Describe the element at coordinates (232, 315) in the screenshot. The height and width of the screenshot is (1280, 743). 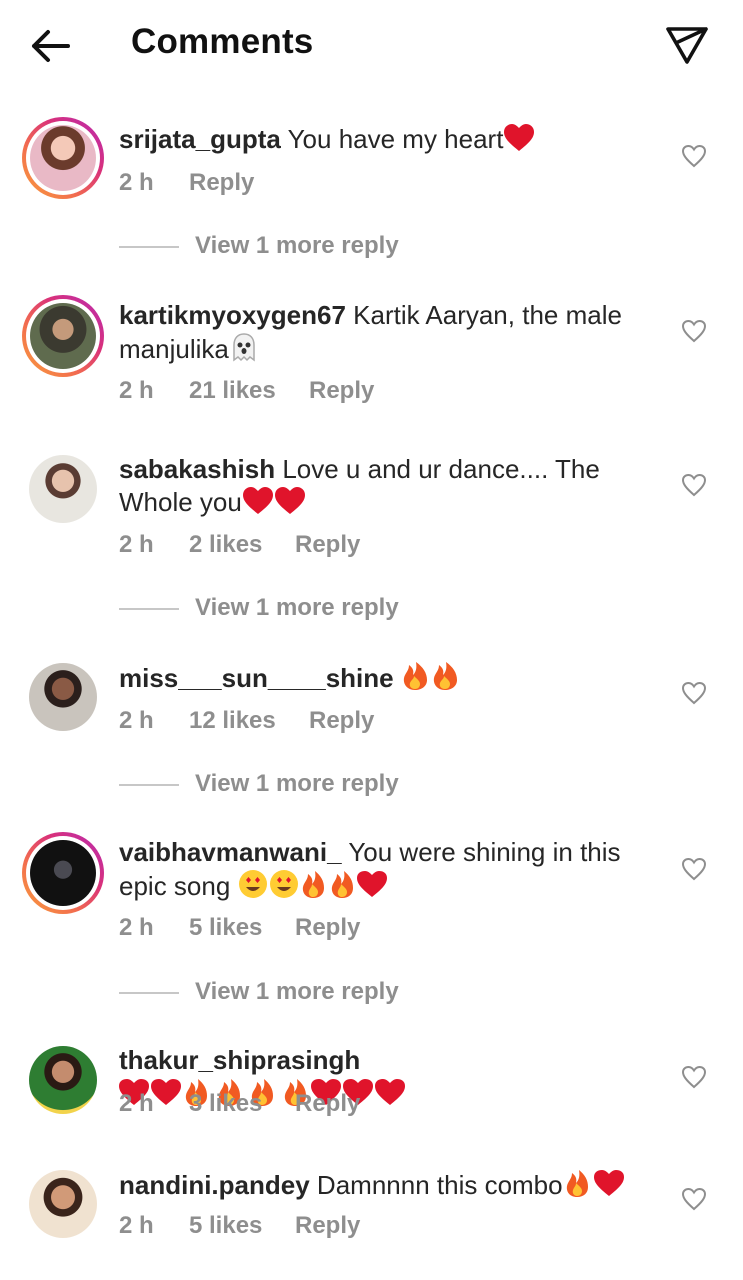
I see `comment-username: kartikmyoxygen67` at that location.